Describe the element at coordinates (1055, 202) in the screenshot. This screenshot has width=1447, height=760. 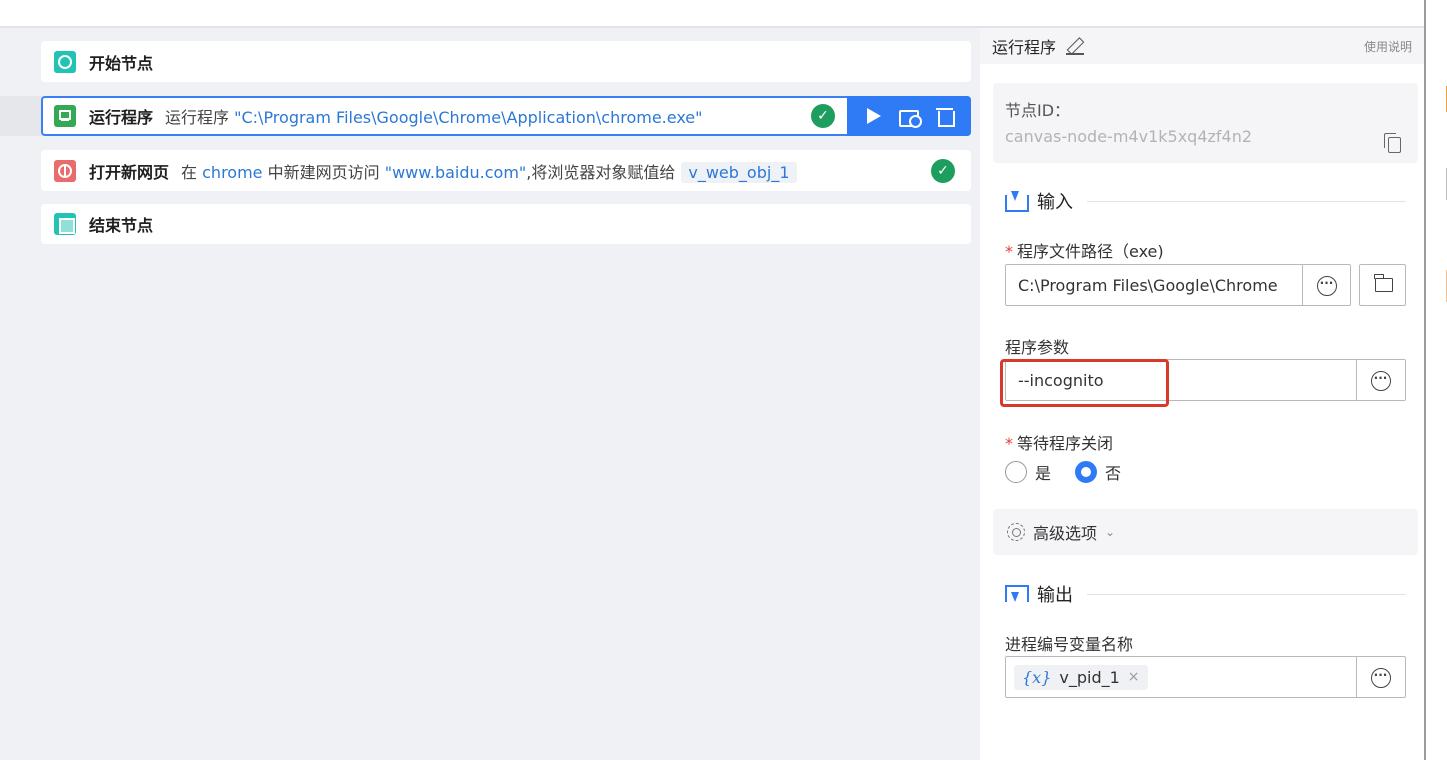
I see `input-section-title: 输入` at that location.